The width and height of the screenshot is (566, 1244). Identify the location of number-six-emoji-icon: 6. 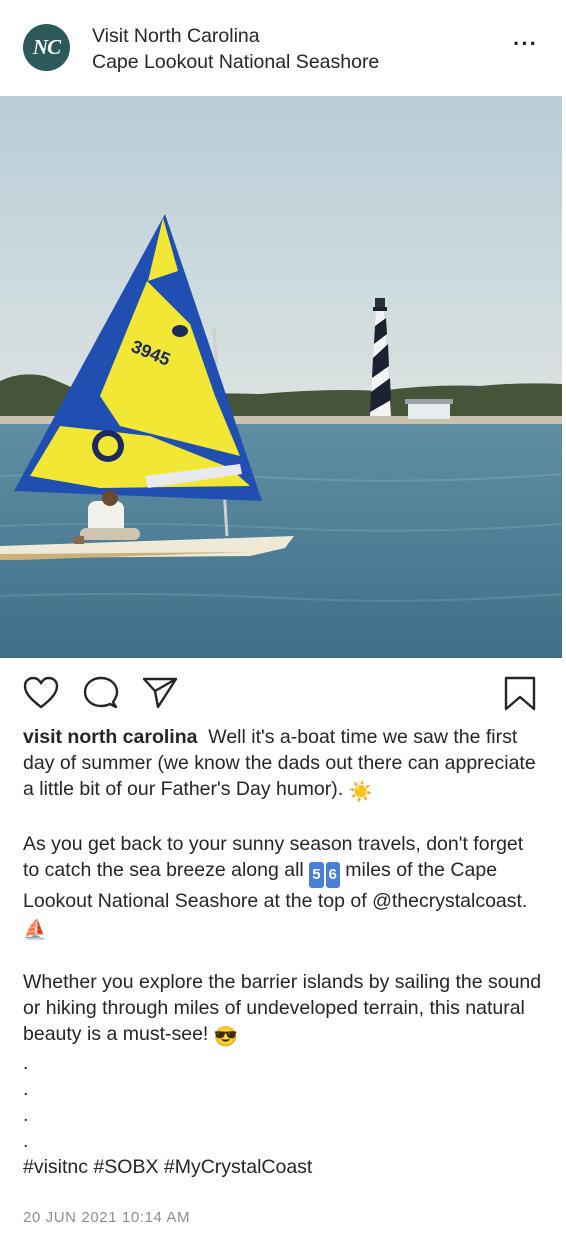
(332, 875).